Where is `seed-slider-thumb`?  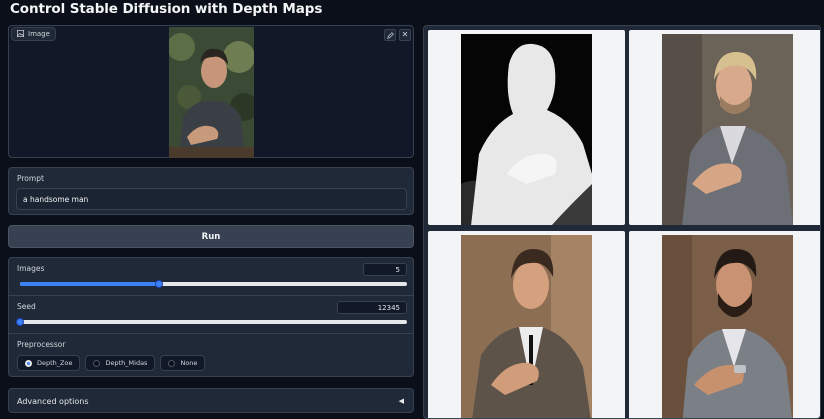
seed-slider-thumb is located at coordinates (20, 322).